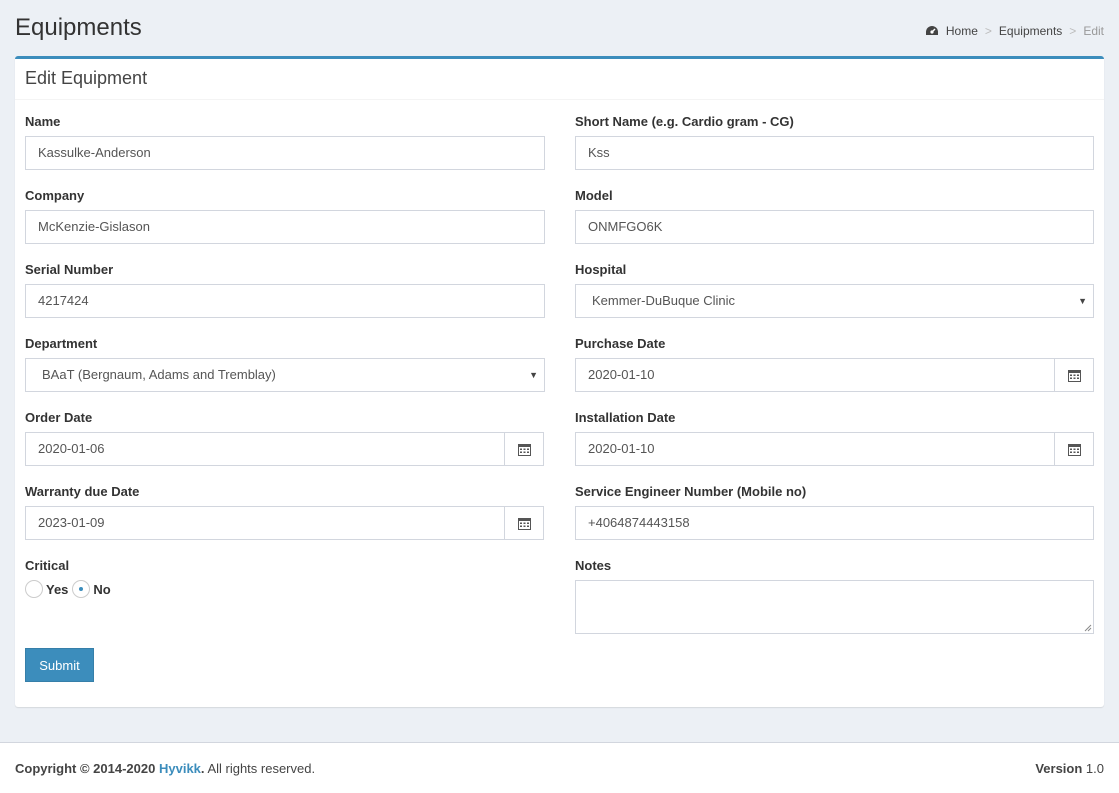  What do you see at coordinates (931, 30) in the screenshot?
I see `dashboard-icon` at bounding box center [931, 30].